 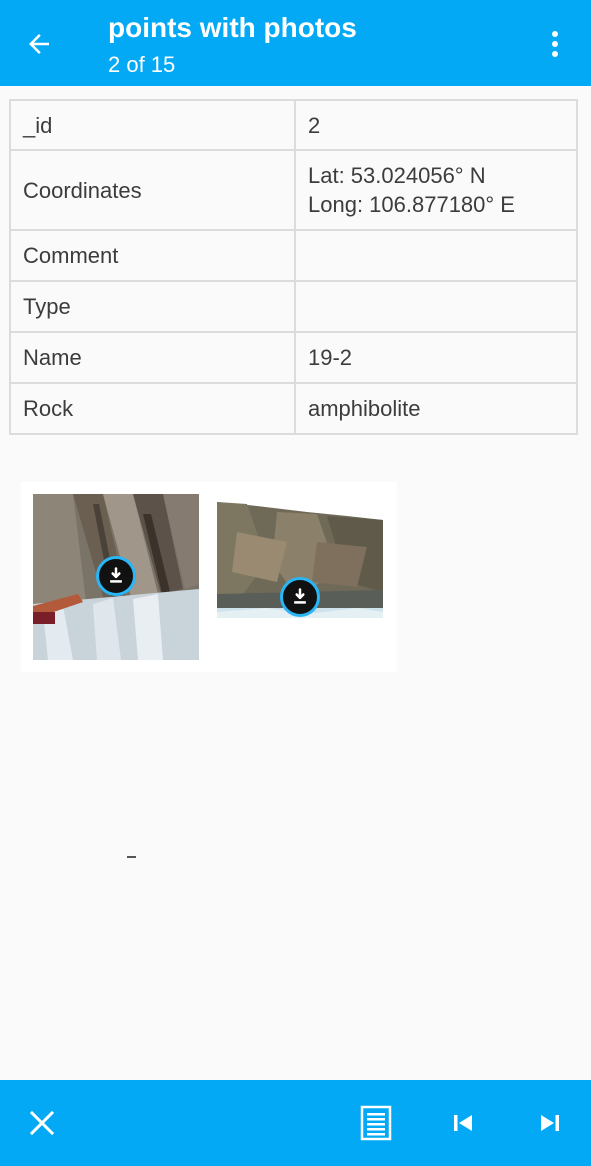 I want to click on skip-next-icon, so click(x=550, y=1123).